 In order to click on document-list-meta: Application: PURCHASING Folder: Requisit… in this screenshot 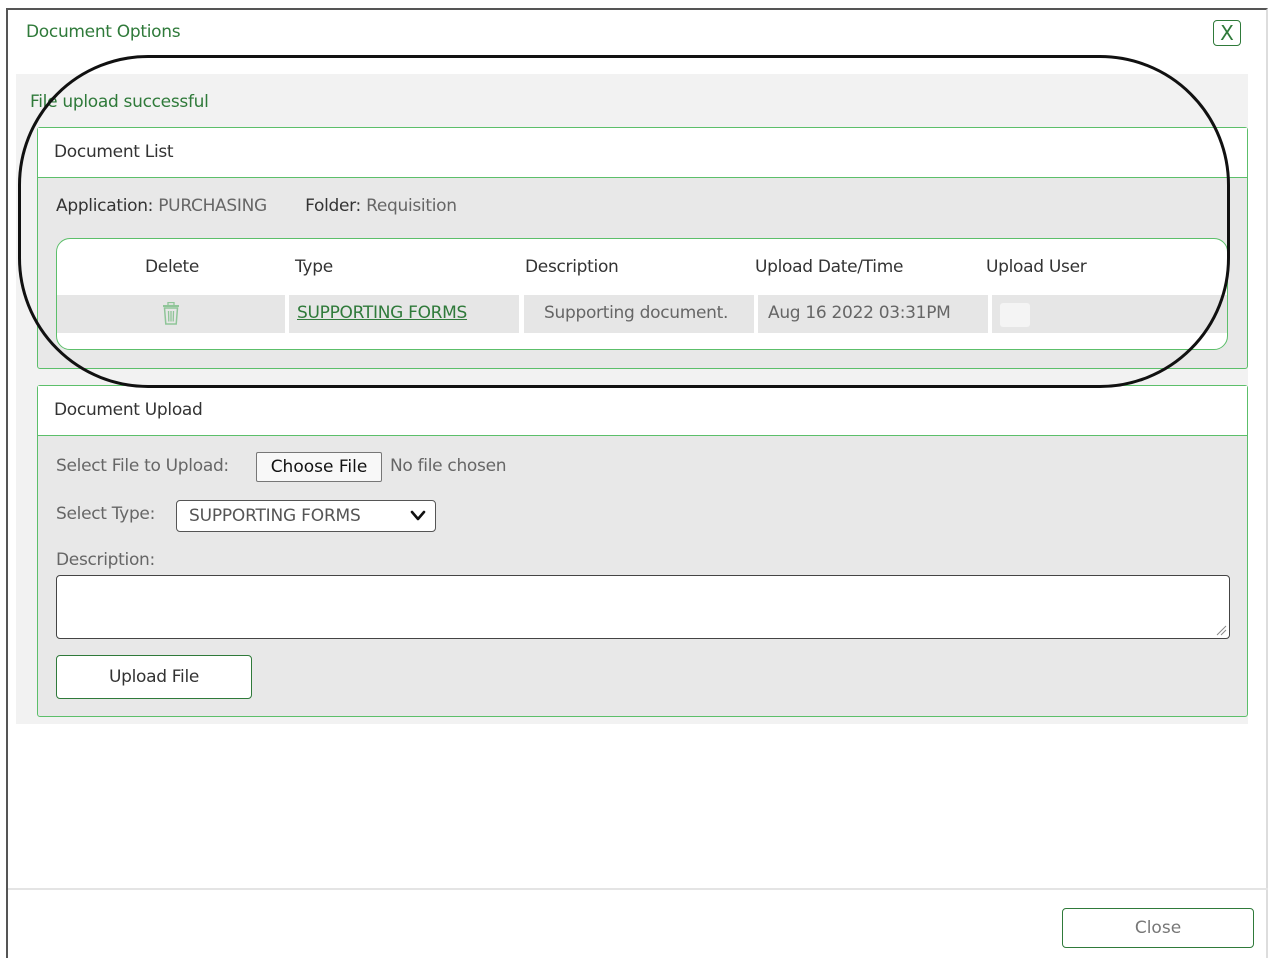, I will do `click(256, 206)`.